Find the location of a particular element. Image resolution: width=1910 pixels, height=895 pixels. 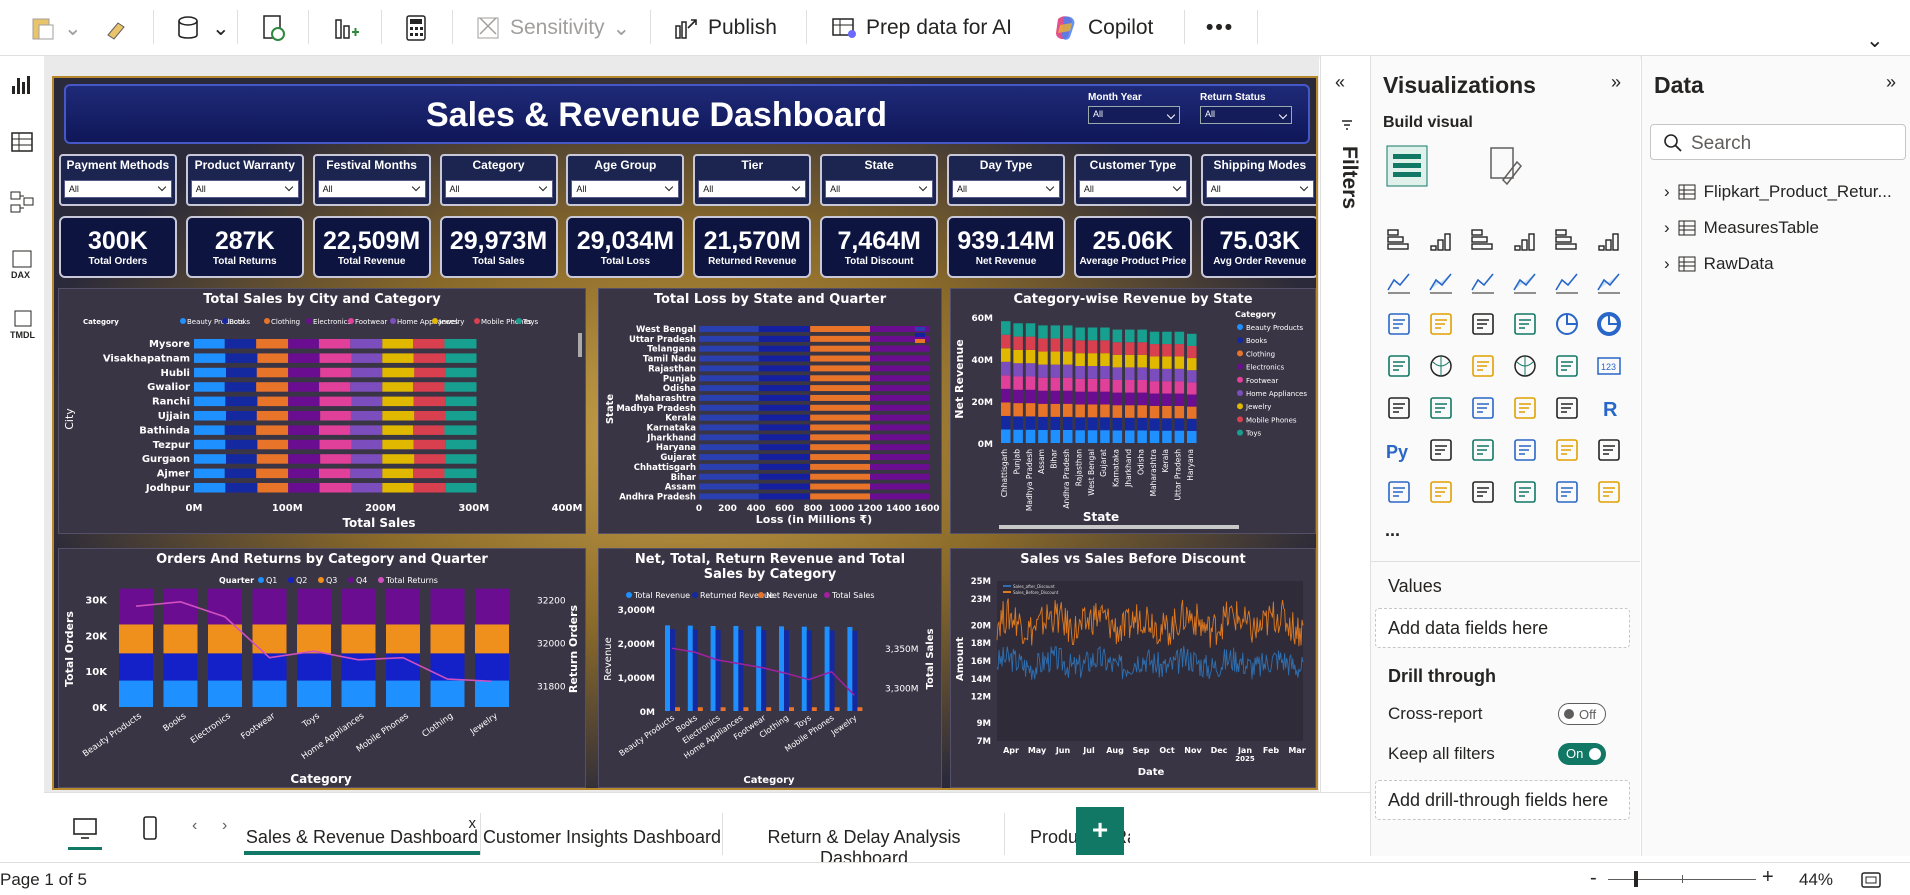

line-icon is located at coordinates (1399, 282).